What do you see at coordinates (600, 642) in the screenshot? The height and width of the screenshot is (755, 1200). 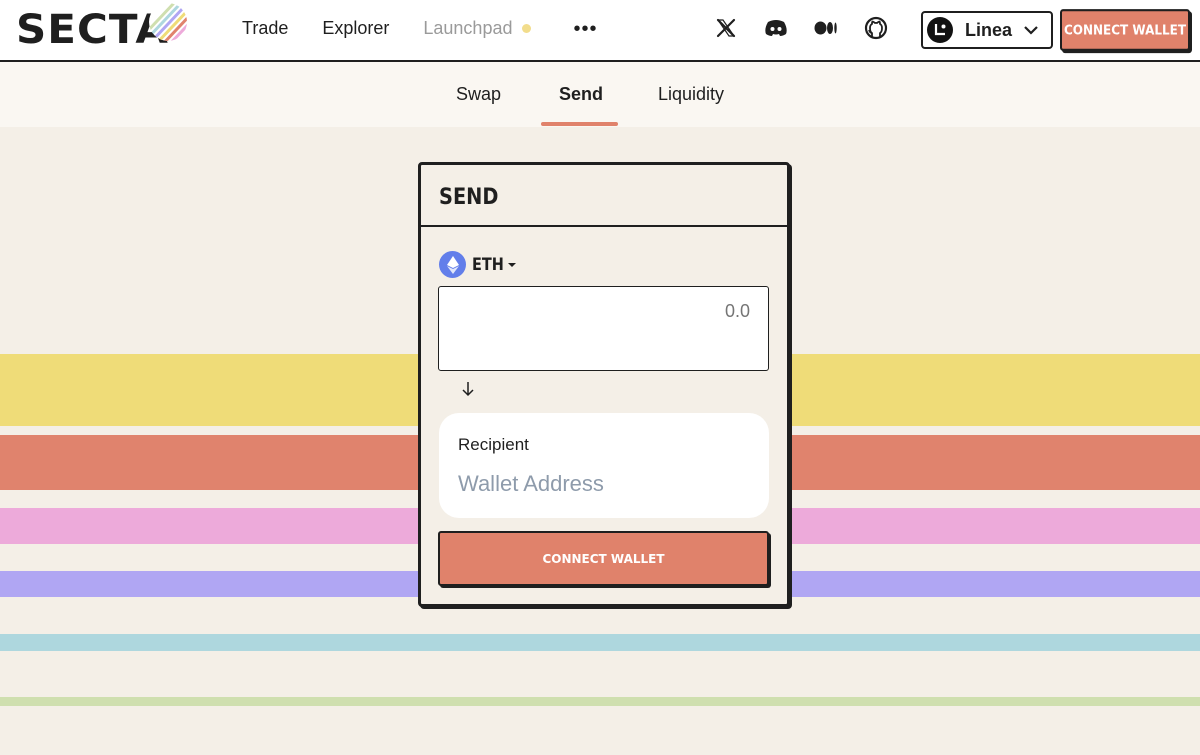 I see `stripe-blue` at bounding box center [600, 642].